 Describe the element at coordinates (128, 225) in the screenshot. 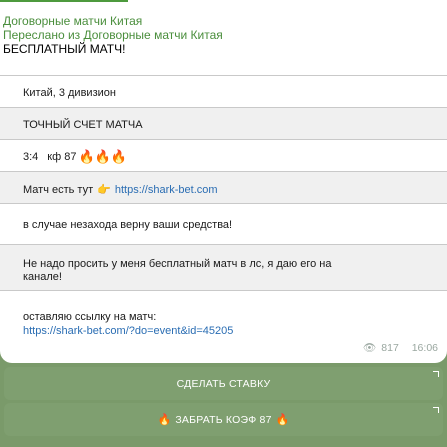

I see `refund-text: в случае незахода верну ваши средства!` at that location.